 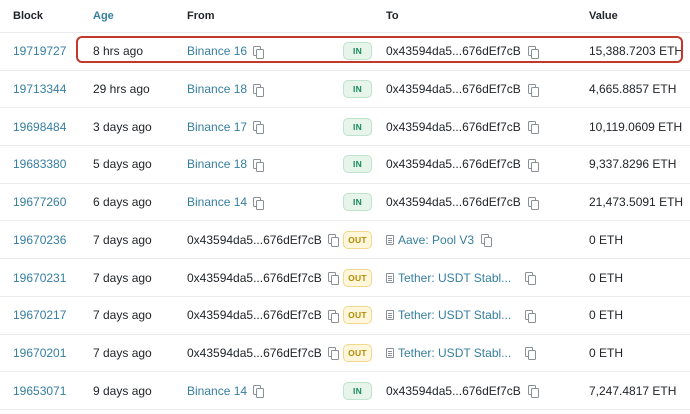 I want to click on block-link: 19698484, so click(x=39, y=127).